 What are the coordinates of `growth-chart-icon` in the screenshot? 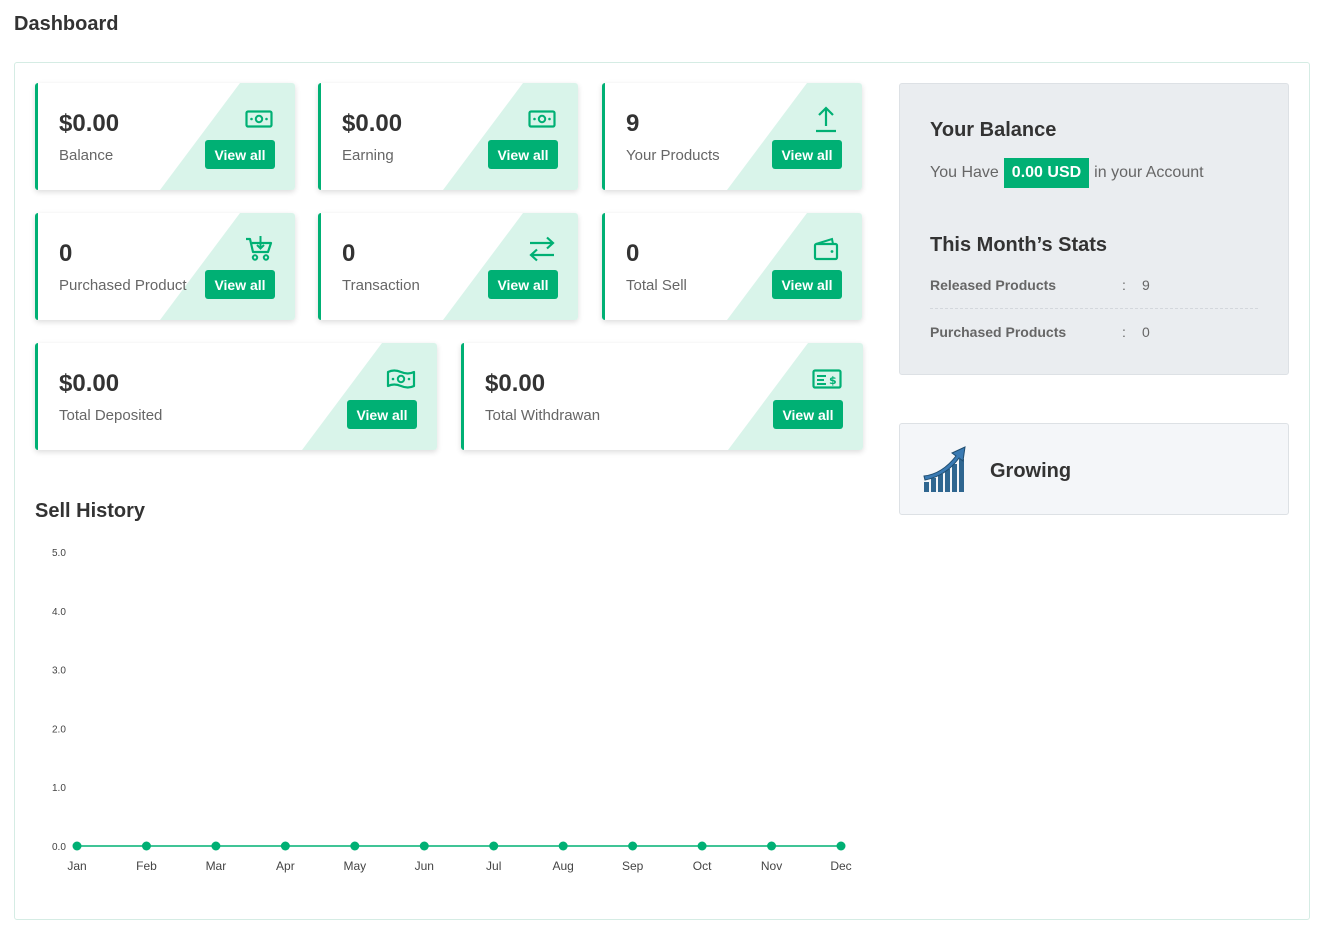 It's located at (945, 470).